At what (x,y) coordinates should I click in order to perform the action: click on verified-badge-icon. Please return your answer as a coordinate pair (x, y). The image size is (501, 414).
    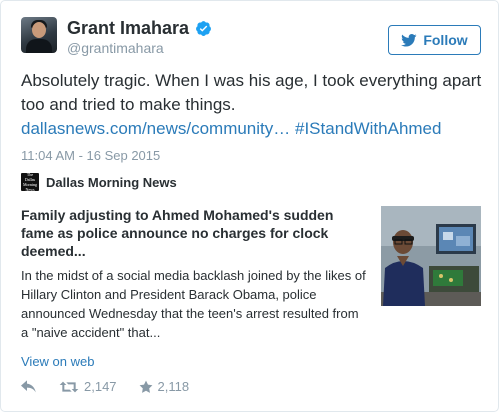
    Looking at the image, I should click on (203, 28).